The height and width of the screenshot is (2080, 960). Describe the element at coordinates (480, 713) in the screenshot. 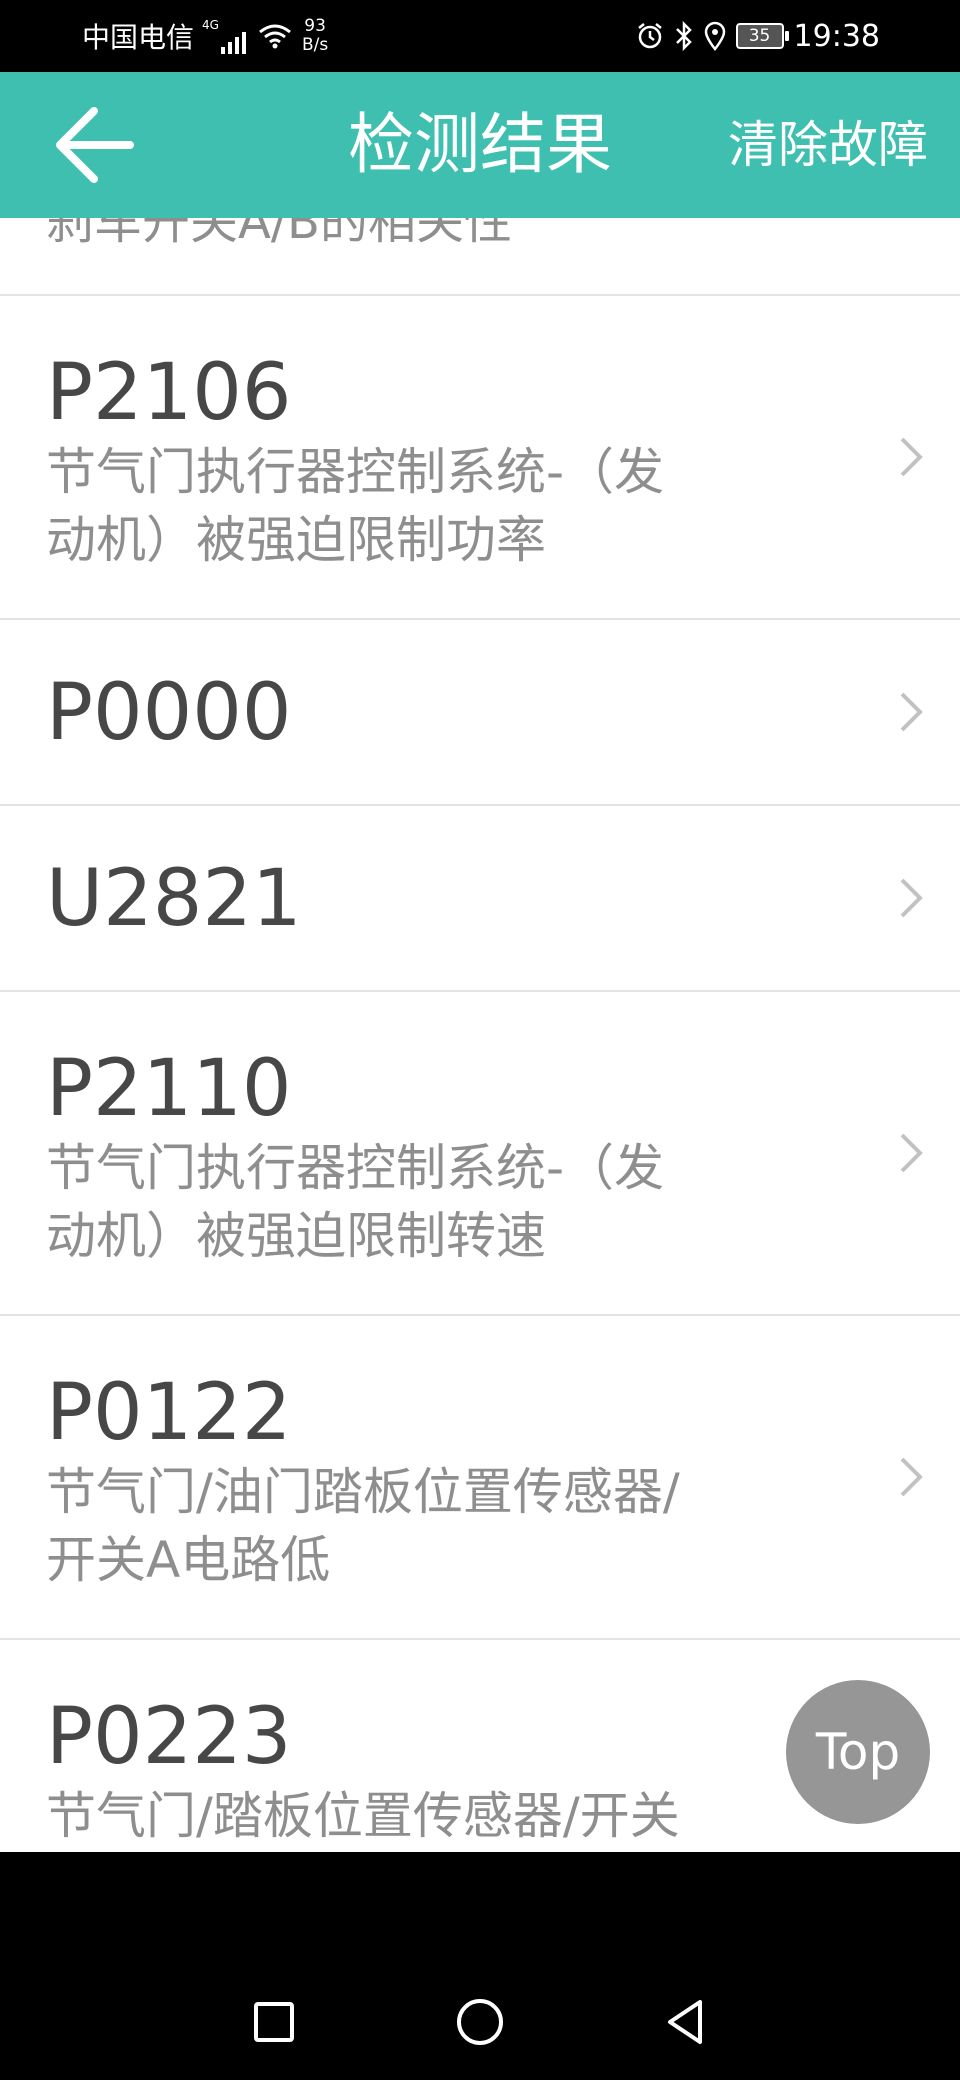

I see `list-item: P0000` at that location.